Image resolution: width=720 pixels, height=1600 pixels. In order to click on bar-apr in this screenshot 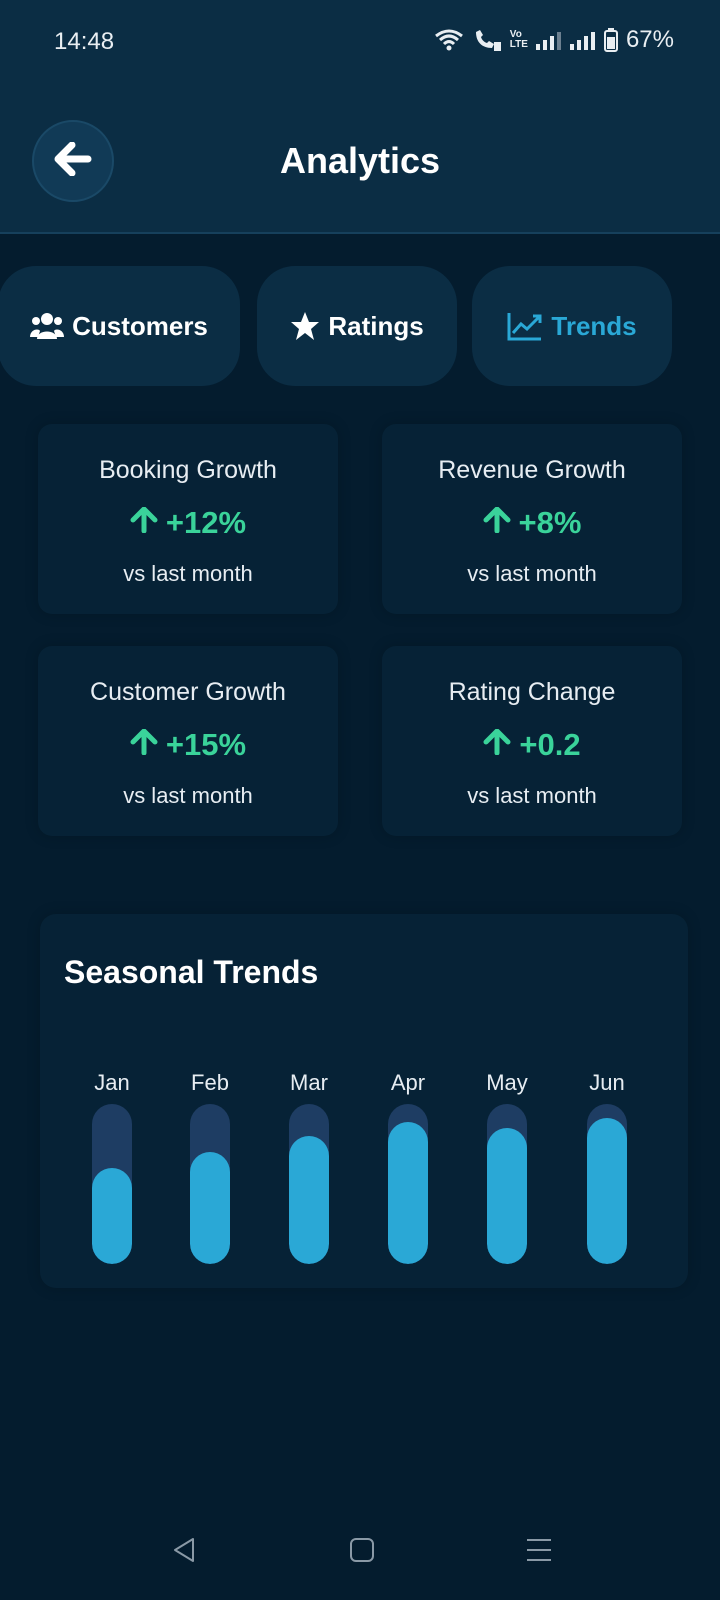, I will do `click(408, 1193)`.